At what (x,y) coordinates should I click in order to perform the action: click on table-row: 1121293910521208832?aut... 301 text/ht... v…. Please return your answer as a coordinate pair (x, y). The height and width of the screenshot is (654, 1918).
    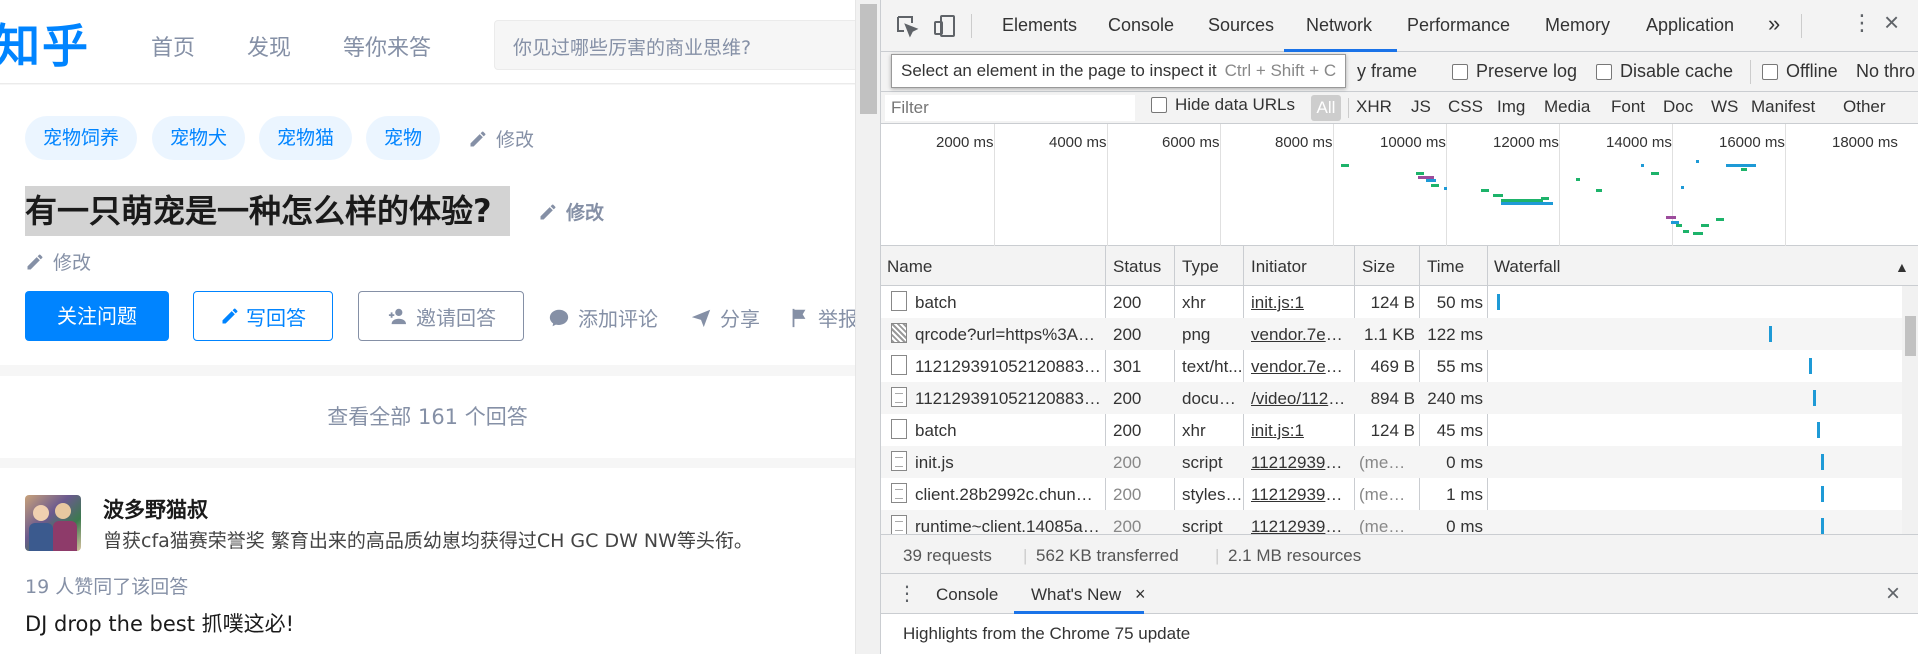
    Looking at the image, I should click on (1399, 366).